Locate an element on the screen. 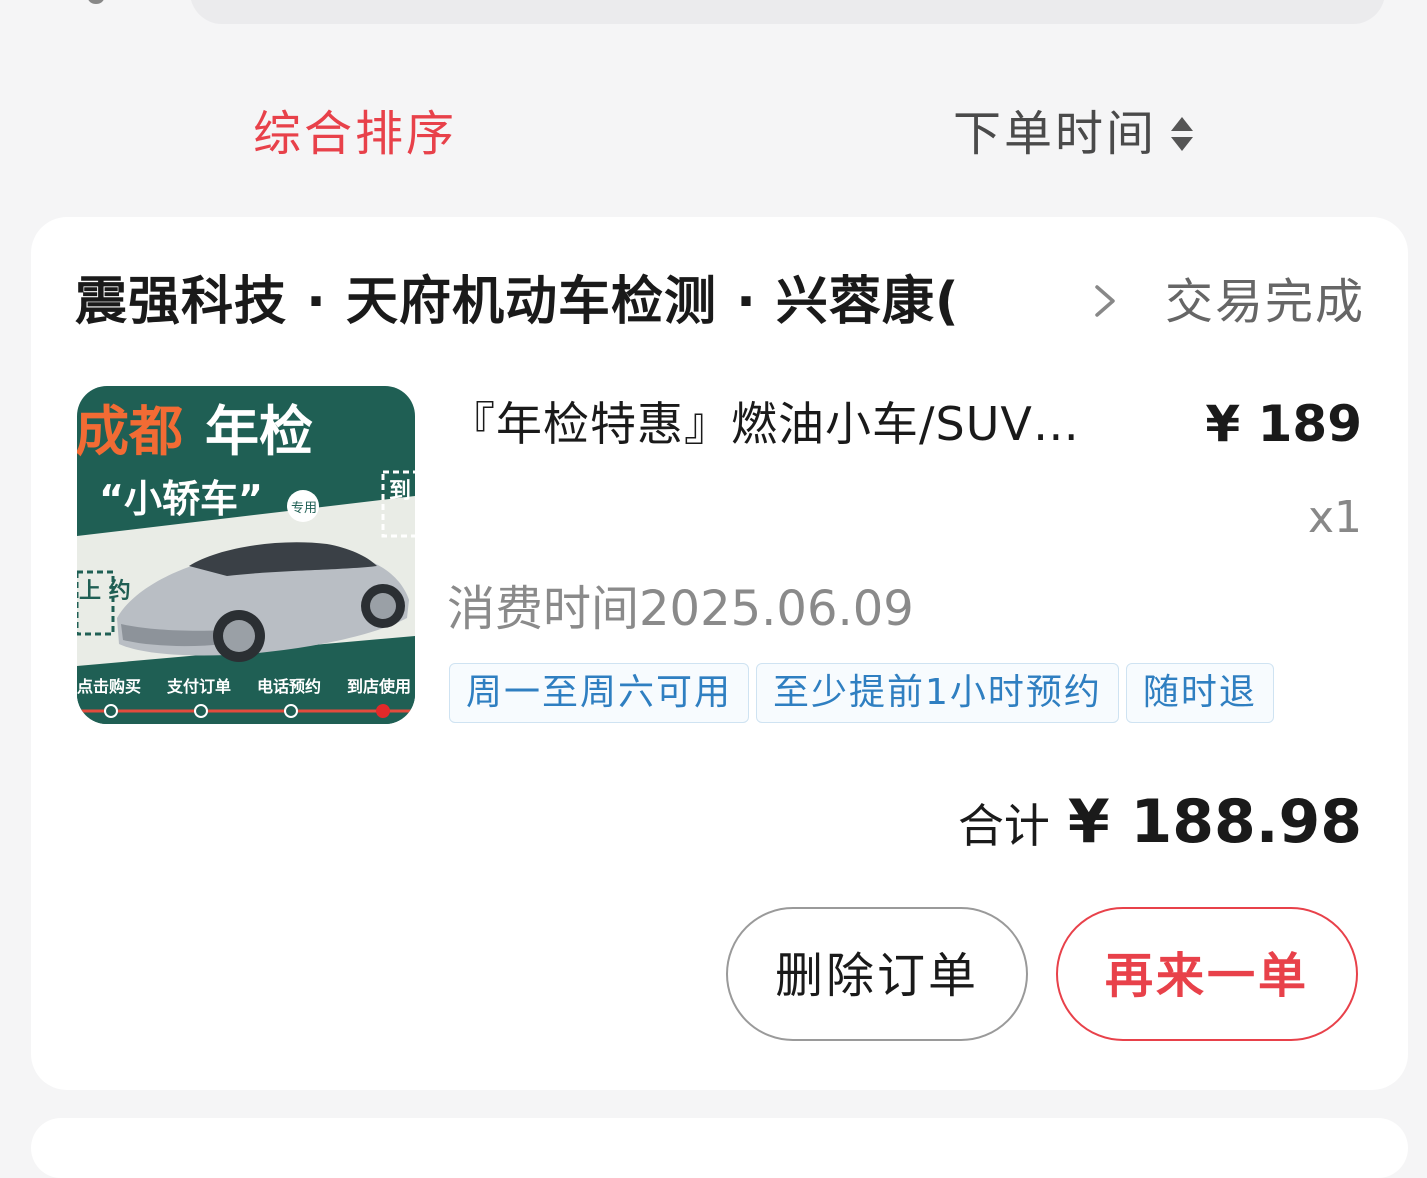 The height and width of the screenshot is (1178, 1427). total-row: 合计 ¥ 188.98 is located at coordinates (1160, 822).